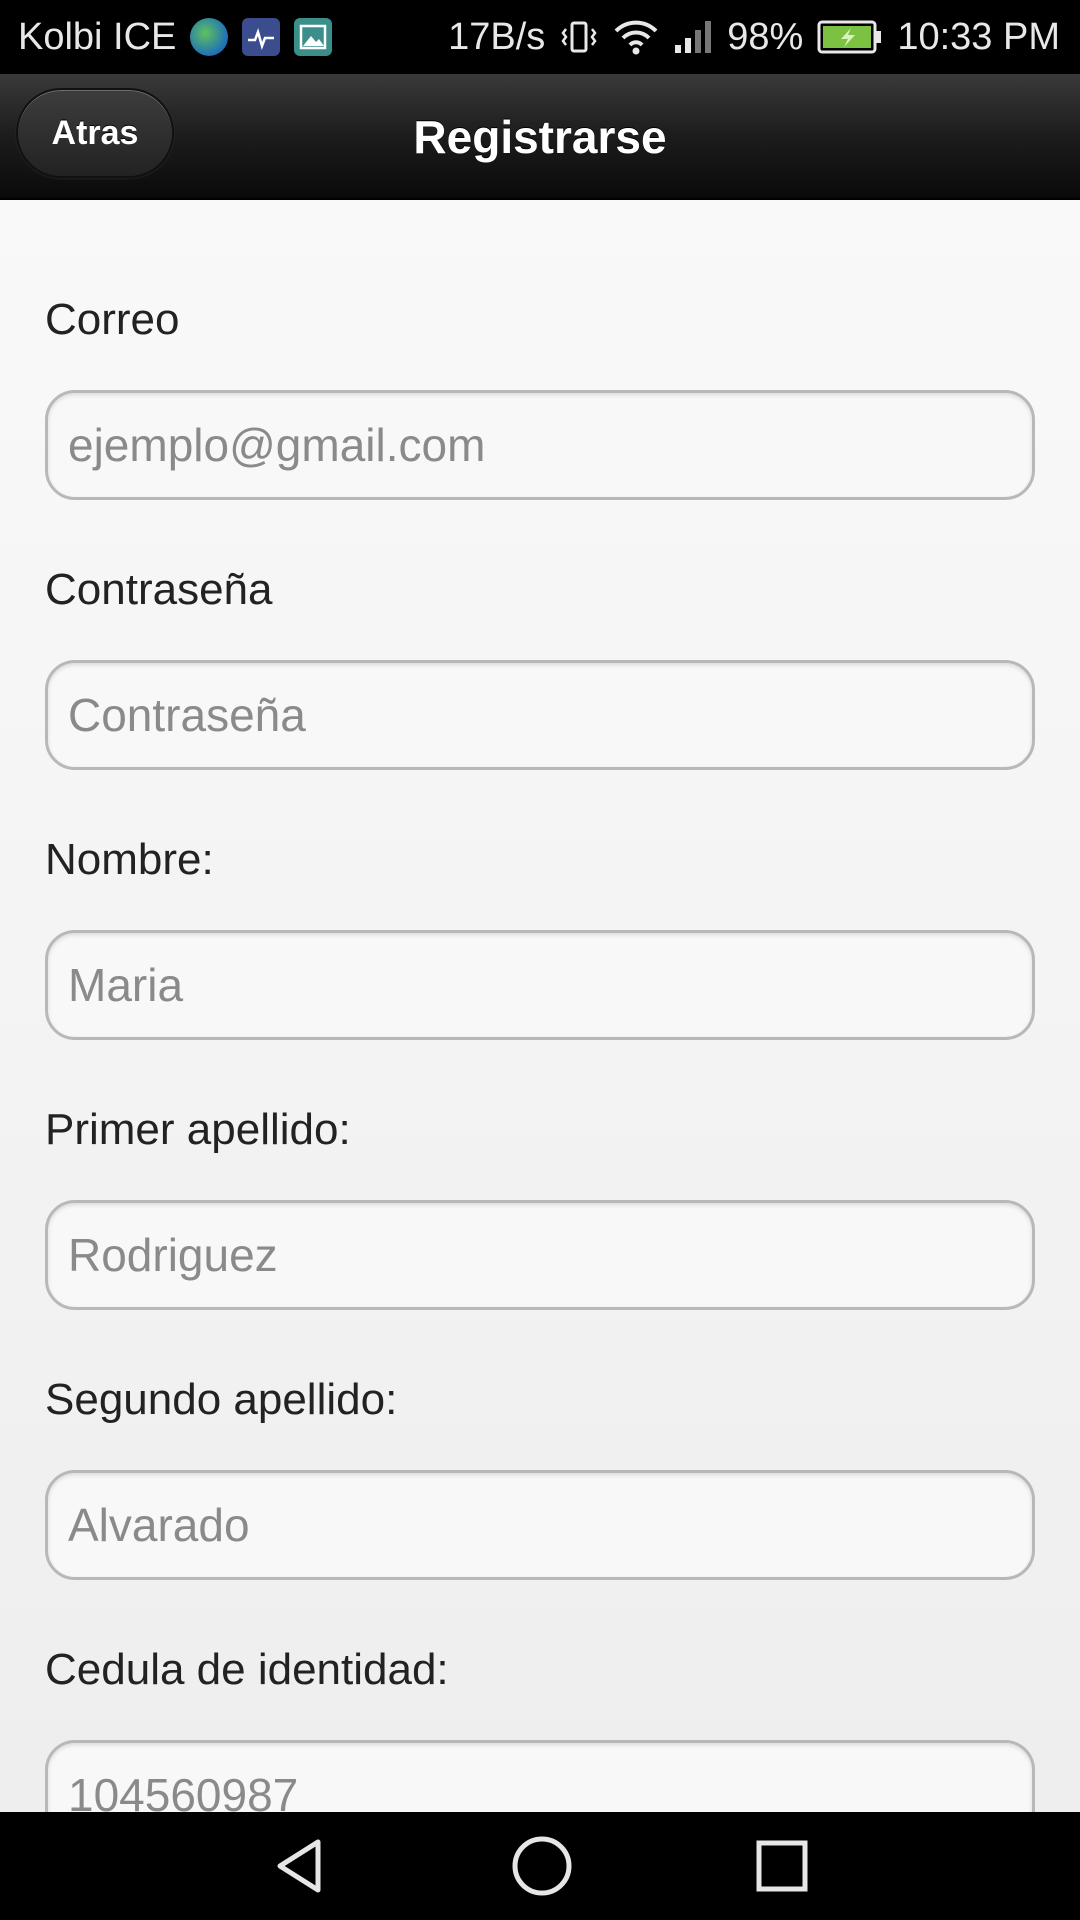 This screenshot has height=1920, width=1080. I want to click on status-left: Kolbi ICE, so click(166, 37).